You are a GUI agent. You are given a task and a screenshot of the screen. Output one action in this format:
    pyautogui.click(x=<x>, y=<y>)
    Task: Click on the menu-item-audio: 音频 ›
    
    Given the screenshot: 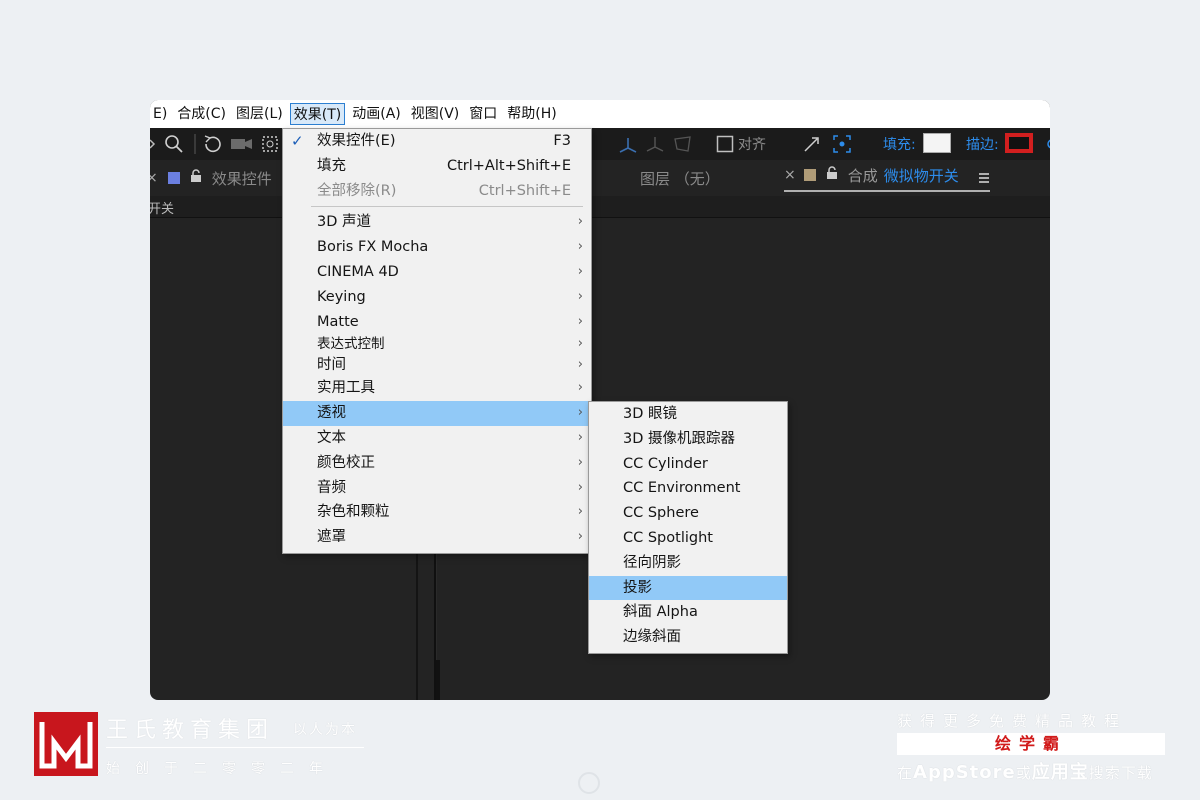 What is the action you would take?
    pyautogui.click(x=437, y=488)
    